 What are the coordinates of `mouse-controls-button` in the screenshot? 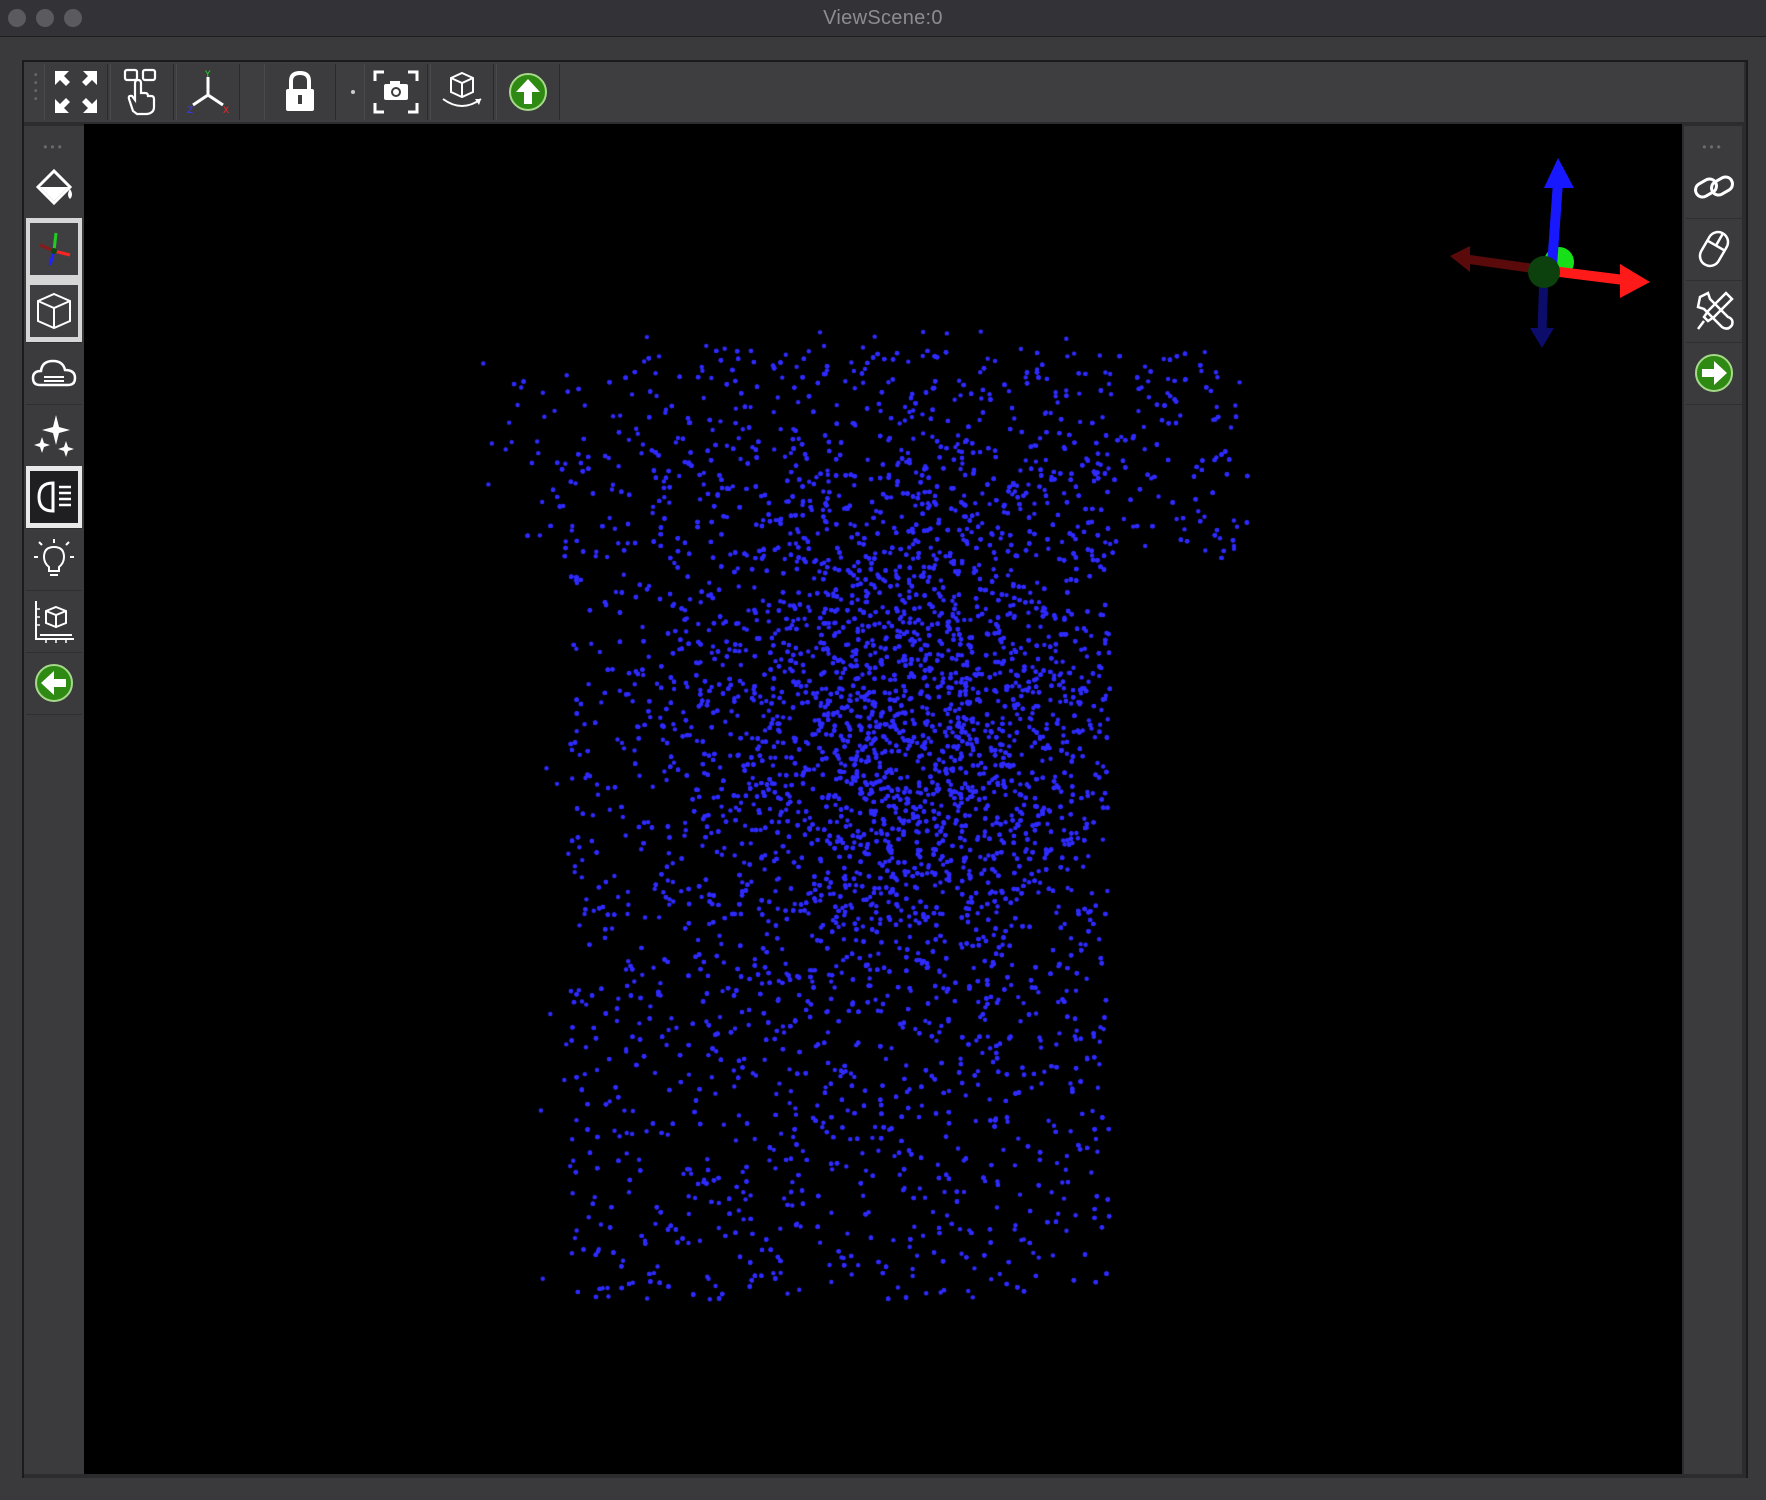 It's located at (1714, 249).